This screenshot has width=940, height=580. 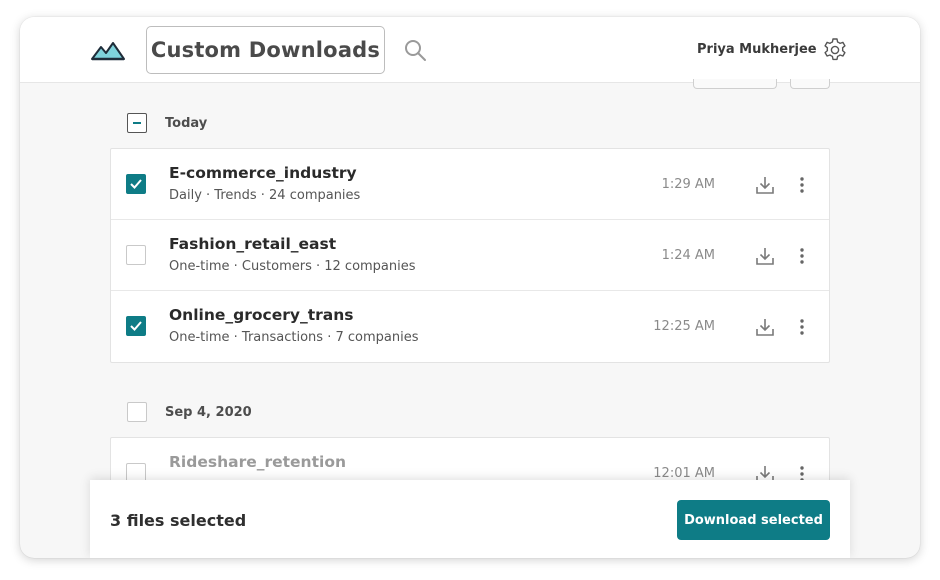 What do you see at coordinates (415, 50) in the screenshot?
I see `search-icon` at bounding box center [415, 50].